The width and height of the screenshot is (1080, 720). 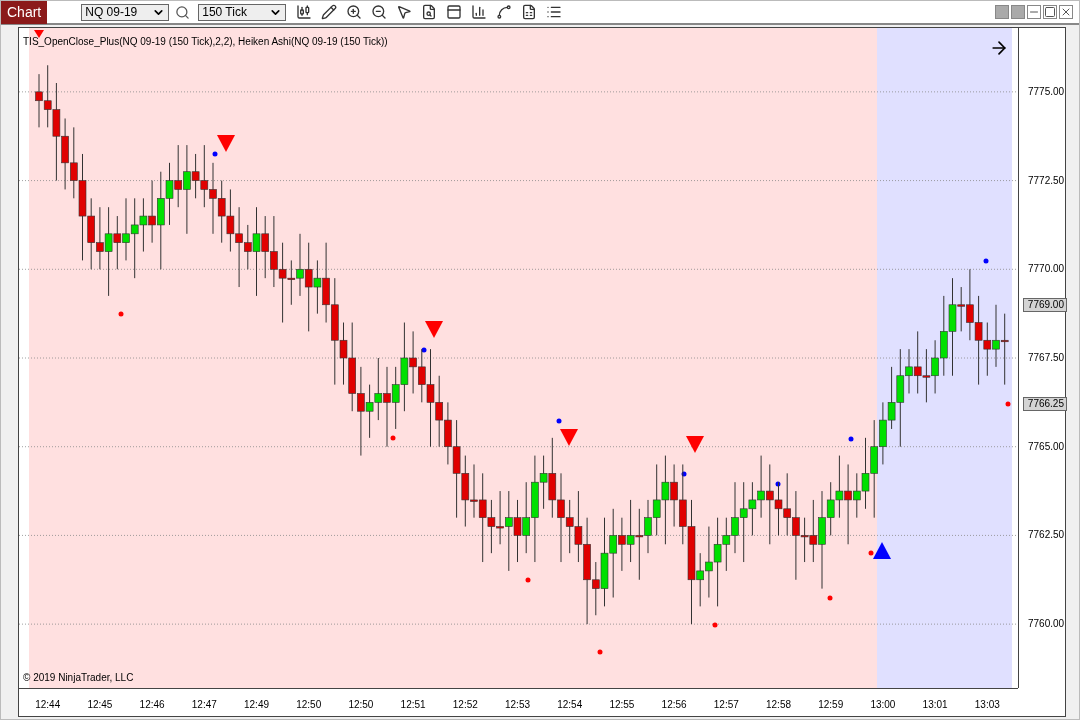 I want to click on copyright-text: © 2019 NinjaTrader, LLC, so click(x=78, y=678).